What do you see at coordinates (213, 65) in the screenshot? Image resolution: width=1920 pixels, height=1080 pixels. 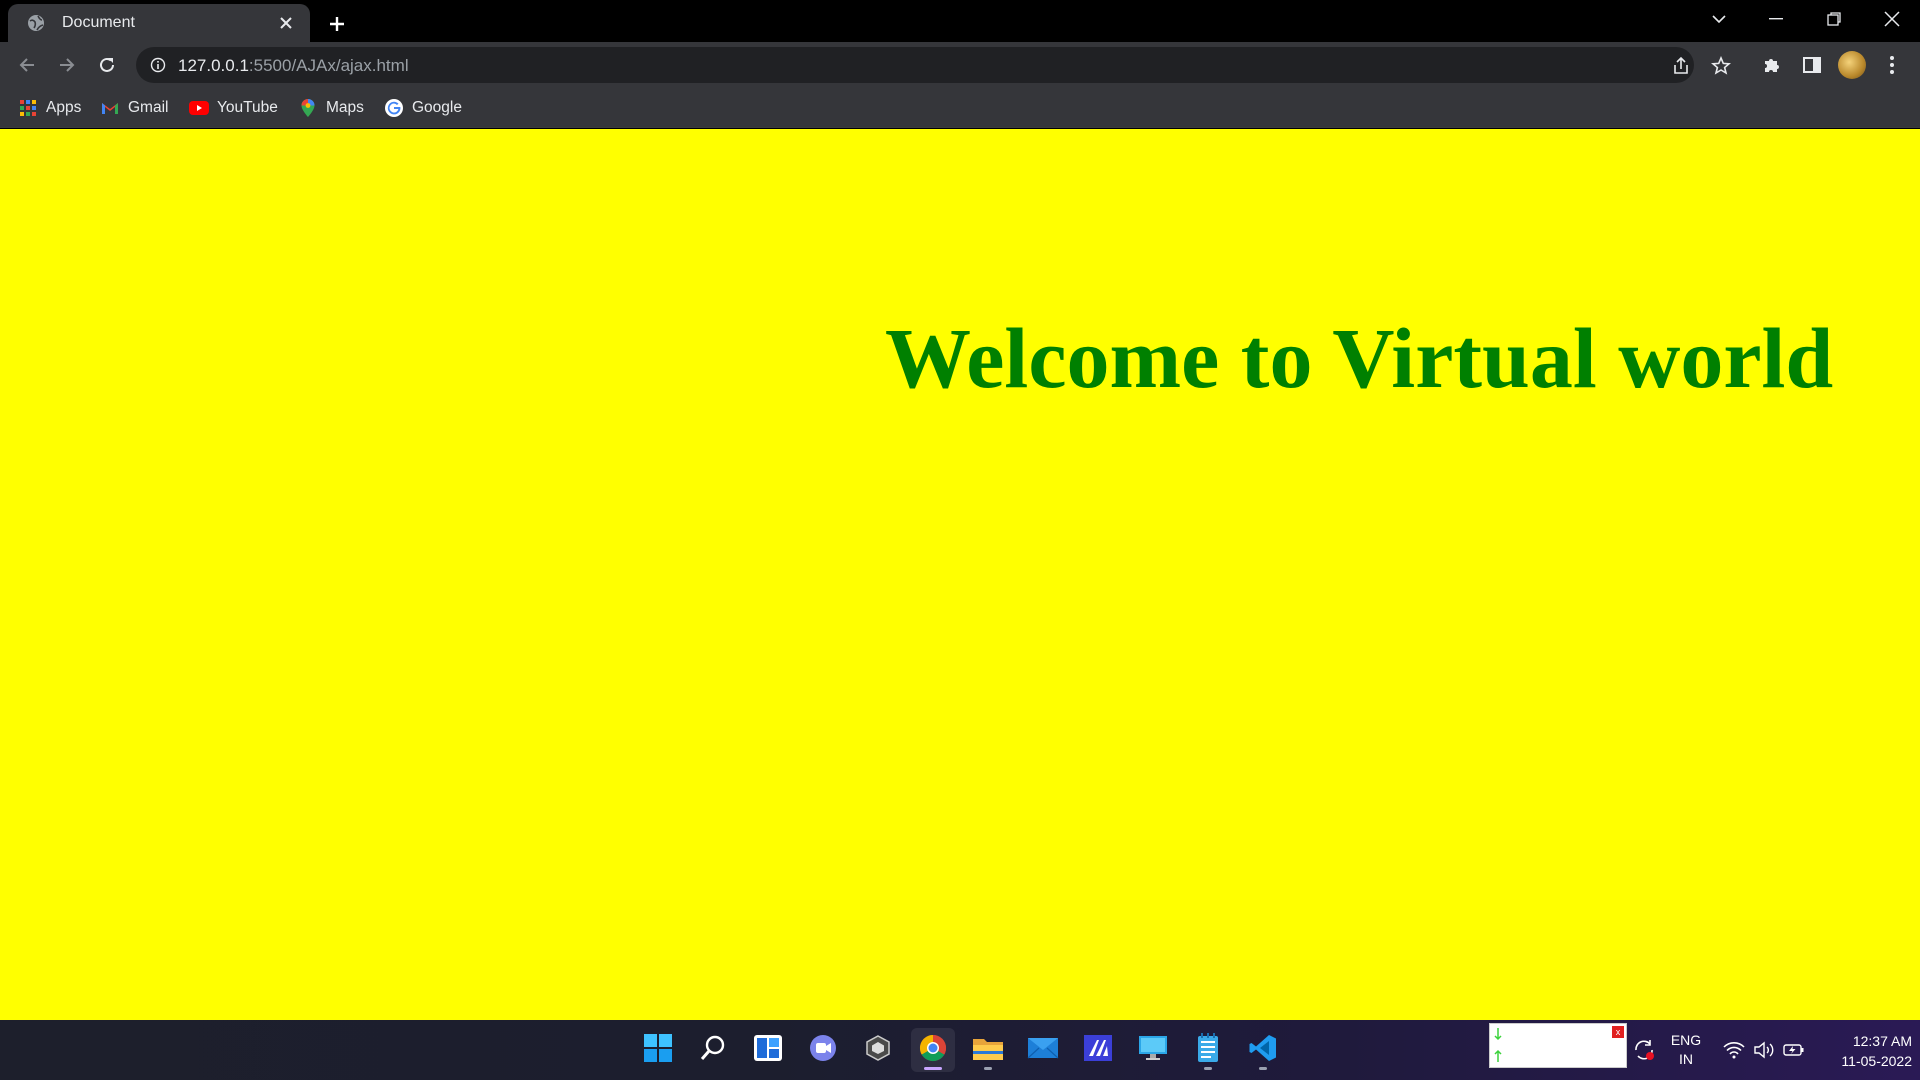 I see `url-host: 127.0.0.1` at bounding box center [213, 65].